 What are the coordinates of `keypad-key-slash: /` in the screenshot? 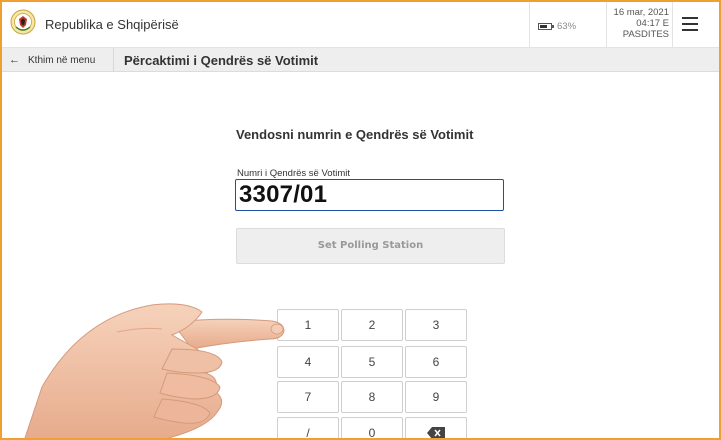 It's located at (308, 427).